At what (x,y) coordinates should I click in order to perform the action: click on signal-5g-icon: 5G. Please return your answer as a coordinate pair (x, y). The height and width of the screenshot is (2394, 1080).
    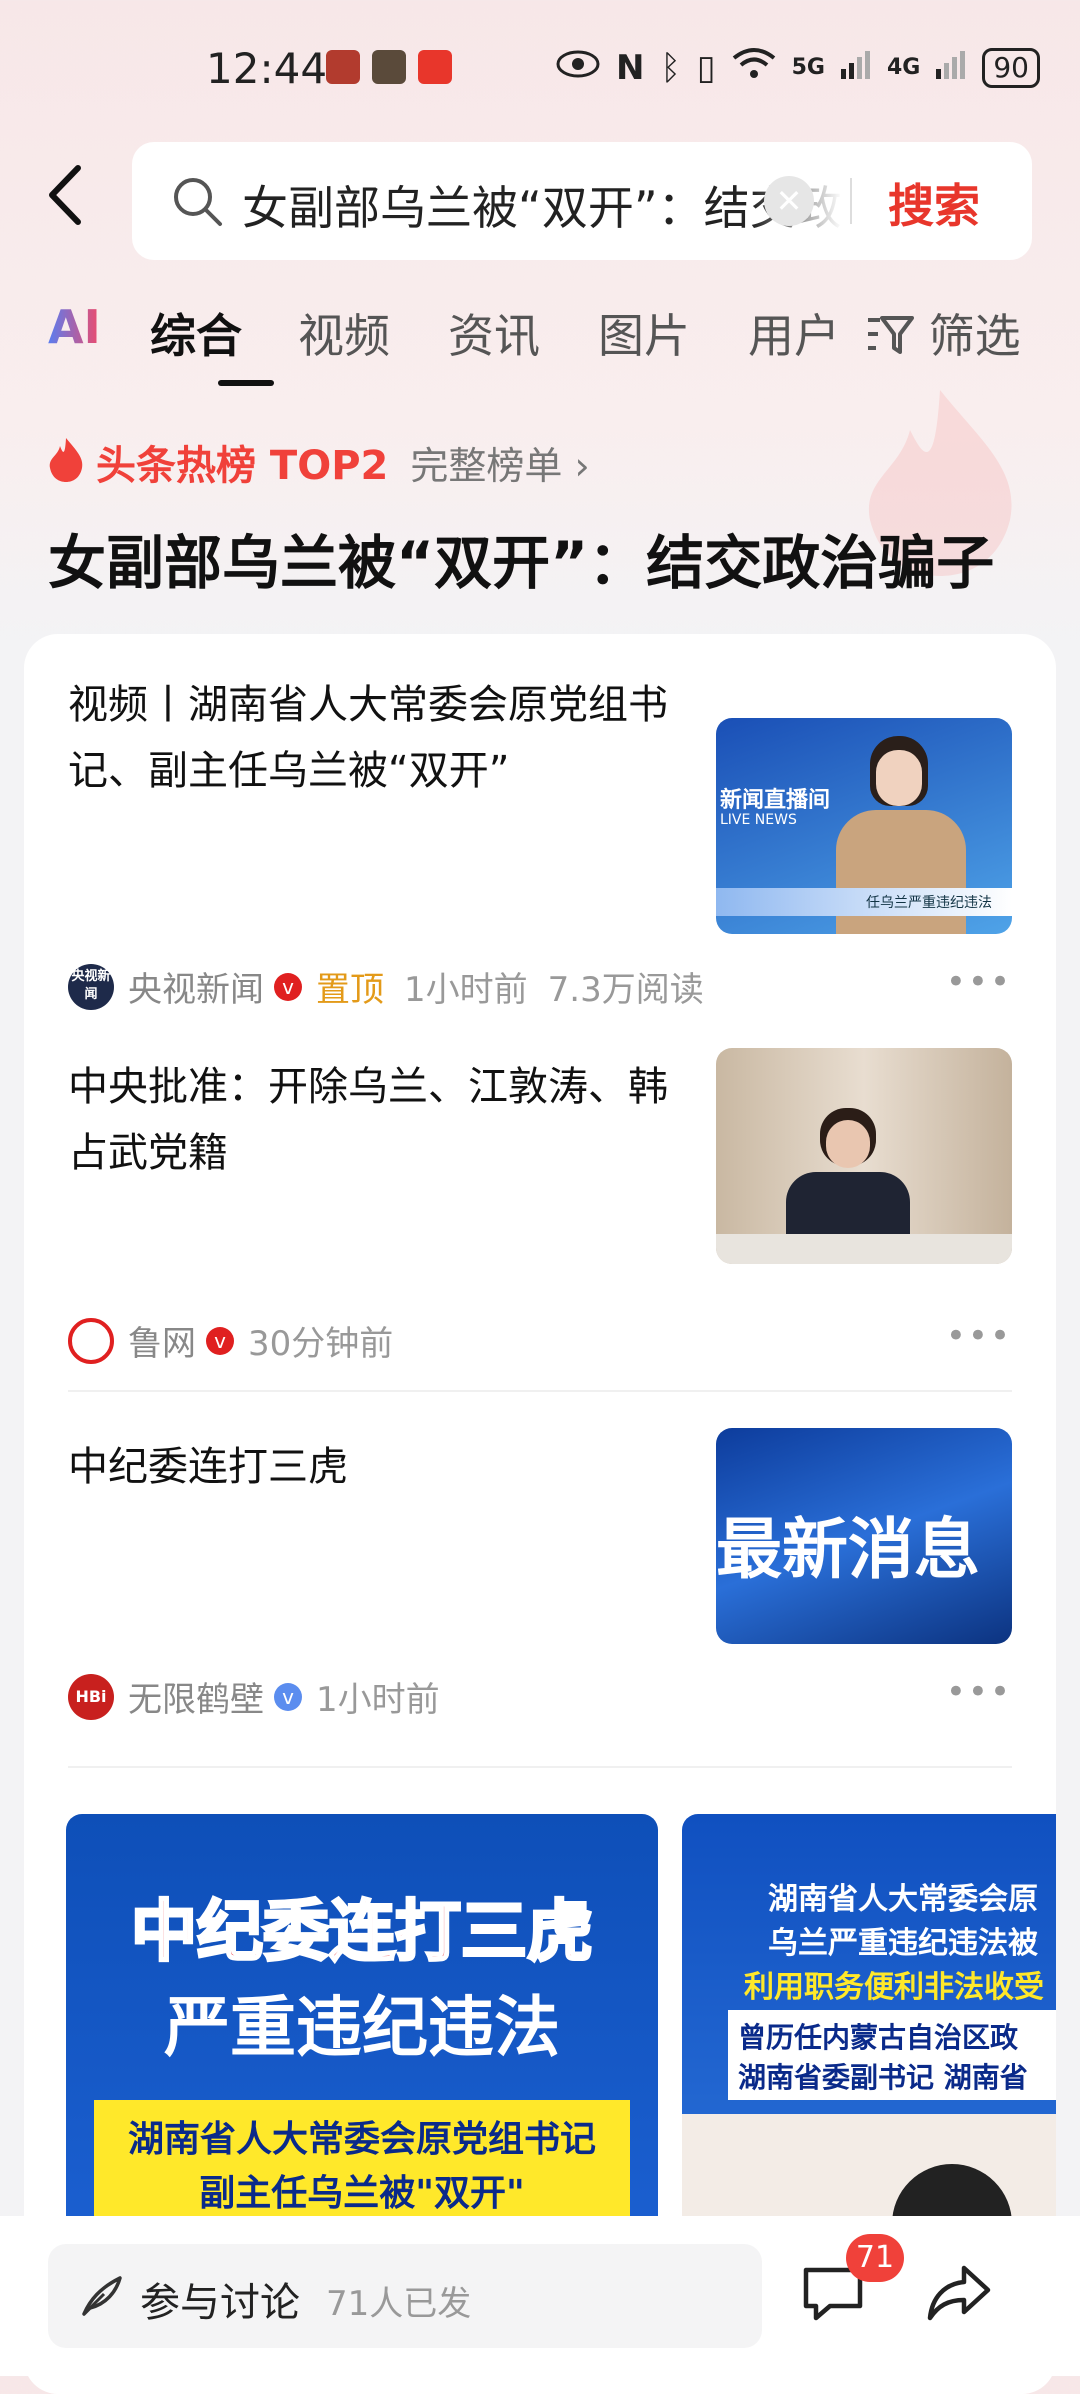
    Looking at the image, I should click on (808, 67).